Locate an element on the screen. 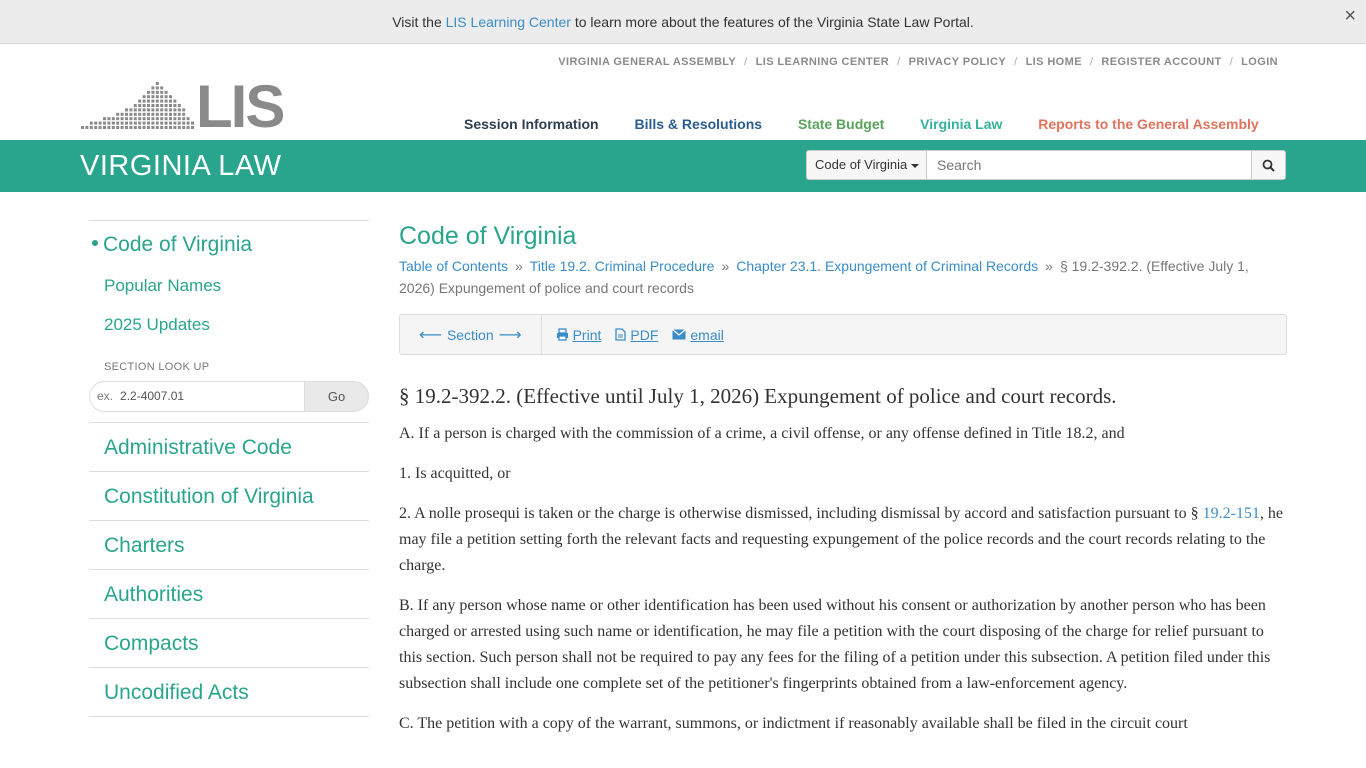 The width and height of the screenshot is (1366, 768). section-lookup-input: ex. 2.2-4007.01 is located at coordinates (196, 396).